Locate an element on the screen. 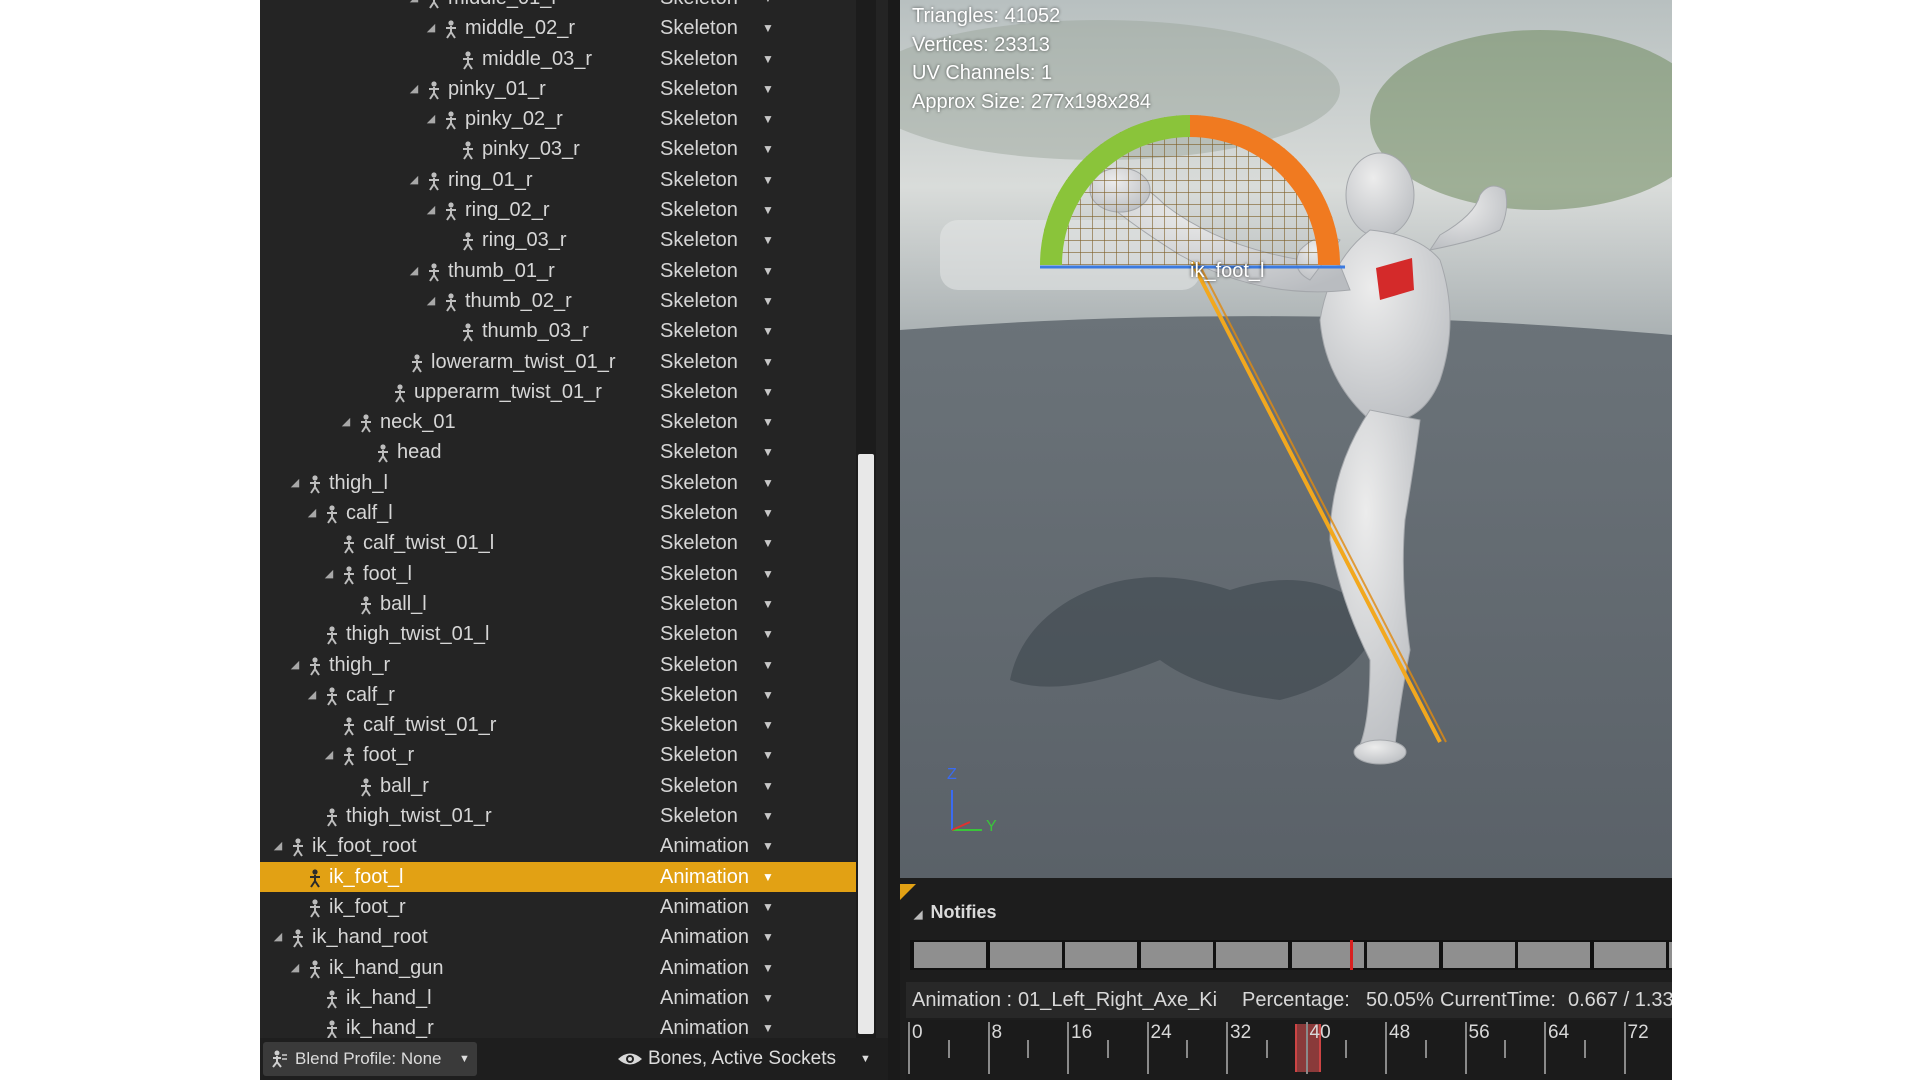 The width and height of the screenshot is (1920, 1080). blend-profile-button: Blend Profile: None ▼ is located at coordinates (370, 1059).